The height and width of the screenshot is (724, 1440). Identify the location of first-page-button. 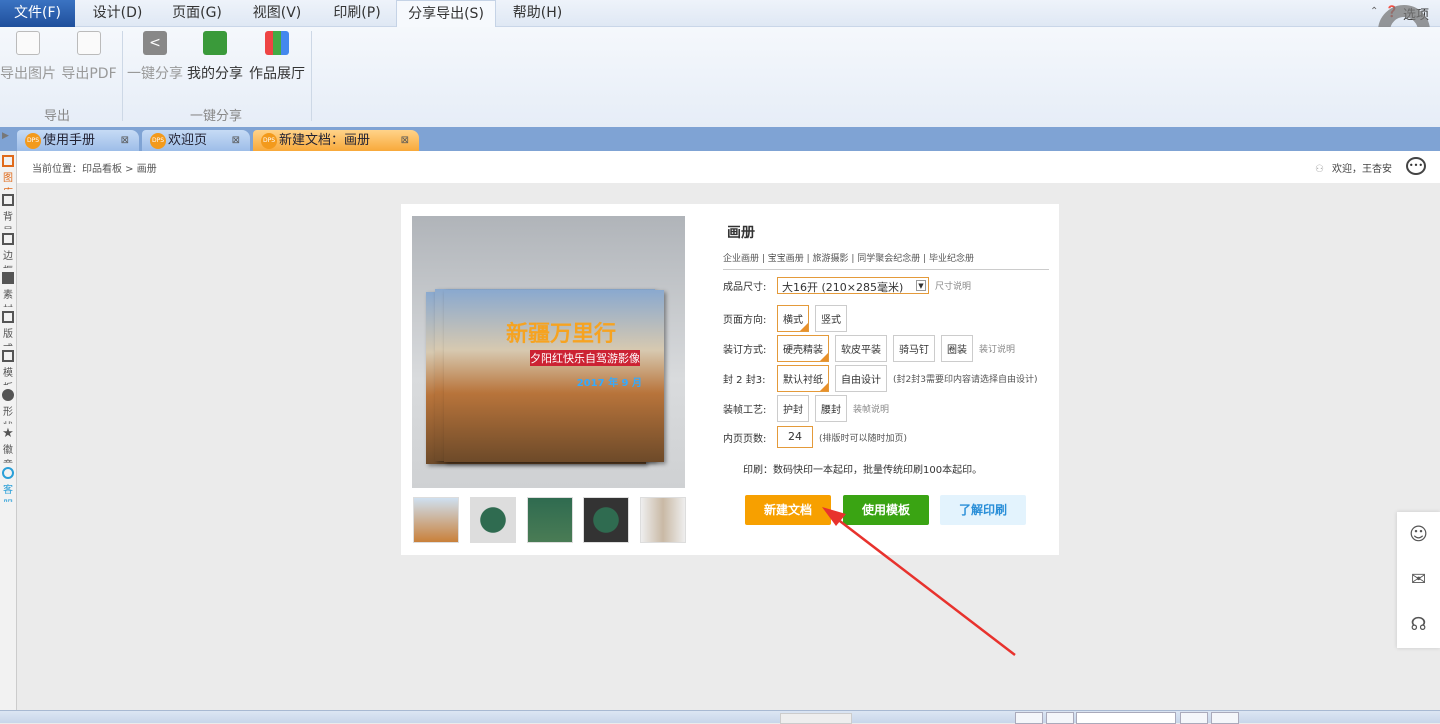
(1029, 718).